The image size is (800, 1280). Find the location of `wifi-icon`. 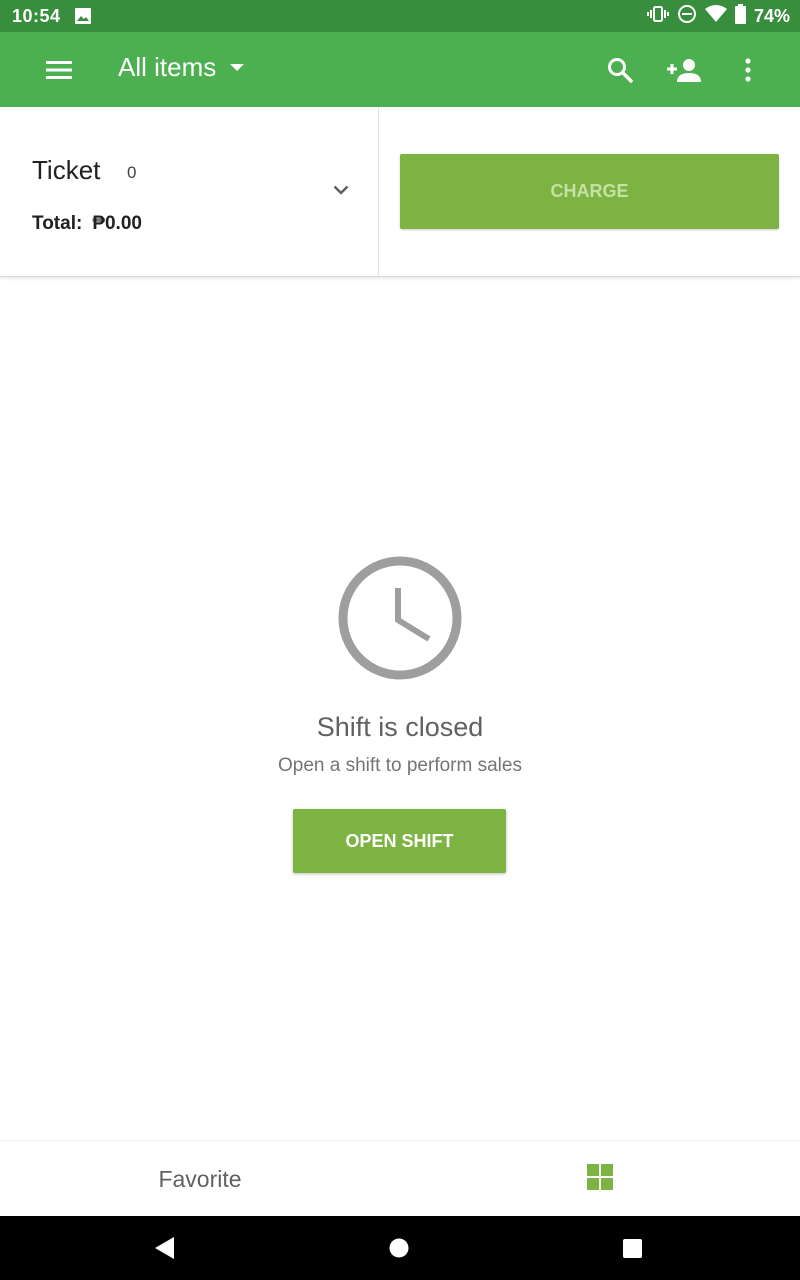

wifi-icon is located at coordinates (715, 16).